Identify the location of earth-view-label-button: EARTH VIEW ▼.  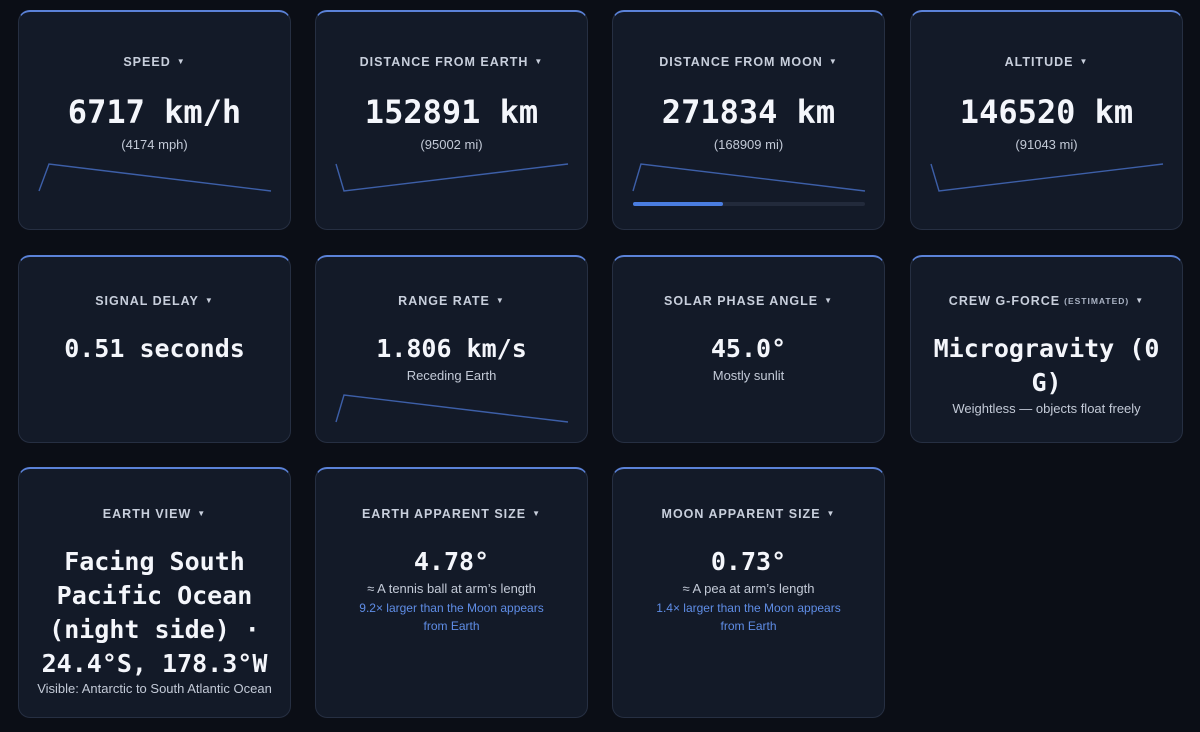
(154, 514).